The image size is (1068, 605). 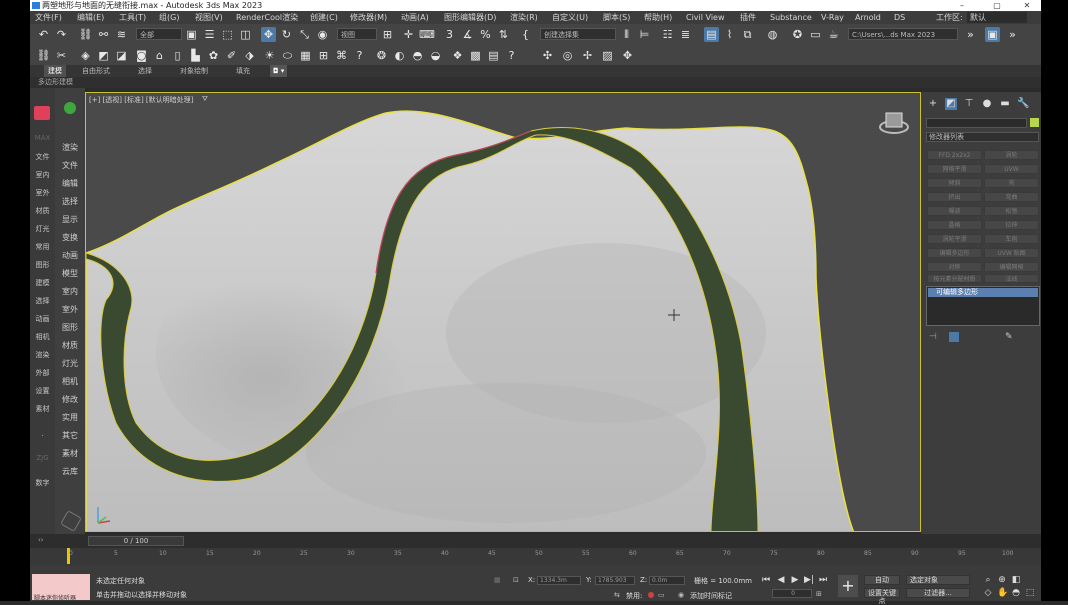 I want to click on ribbon-options-icon: ◘ ▾, so click(x=279, y=71).